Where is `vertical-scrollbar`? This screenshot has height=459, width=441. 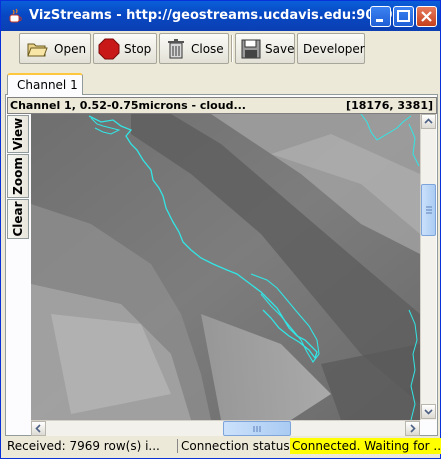 vertical-scrollbar is located at coordinates (428, 267).